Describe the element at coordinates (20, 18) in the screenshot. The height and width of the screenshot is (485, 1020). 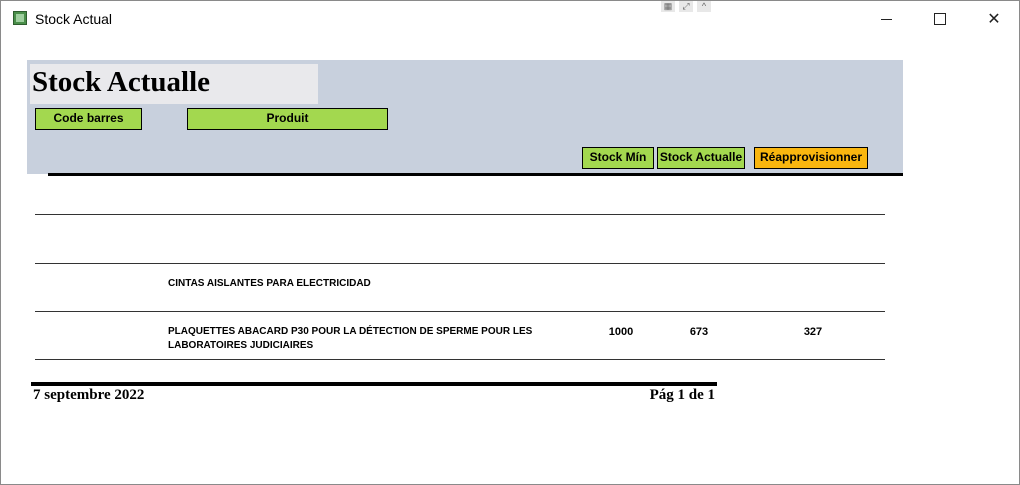
I see `app-icon` at that location.